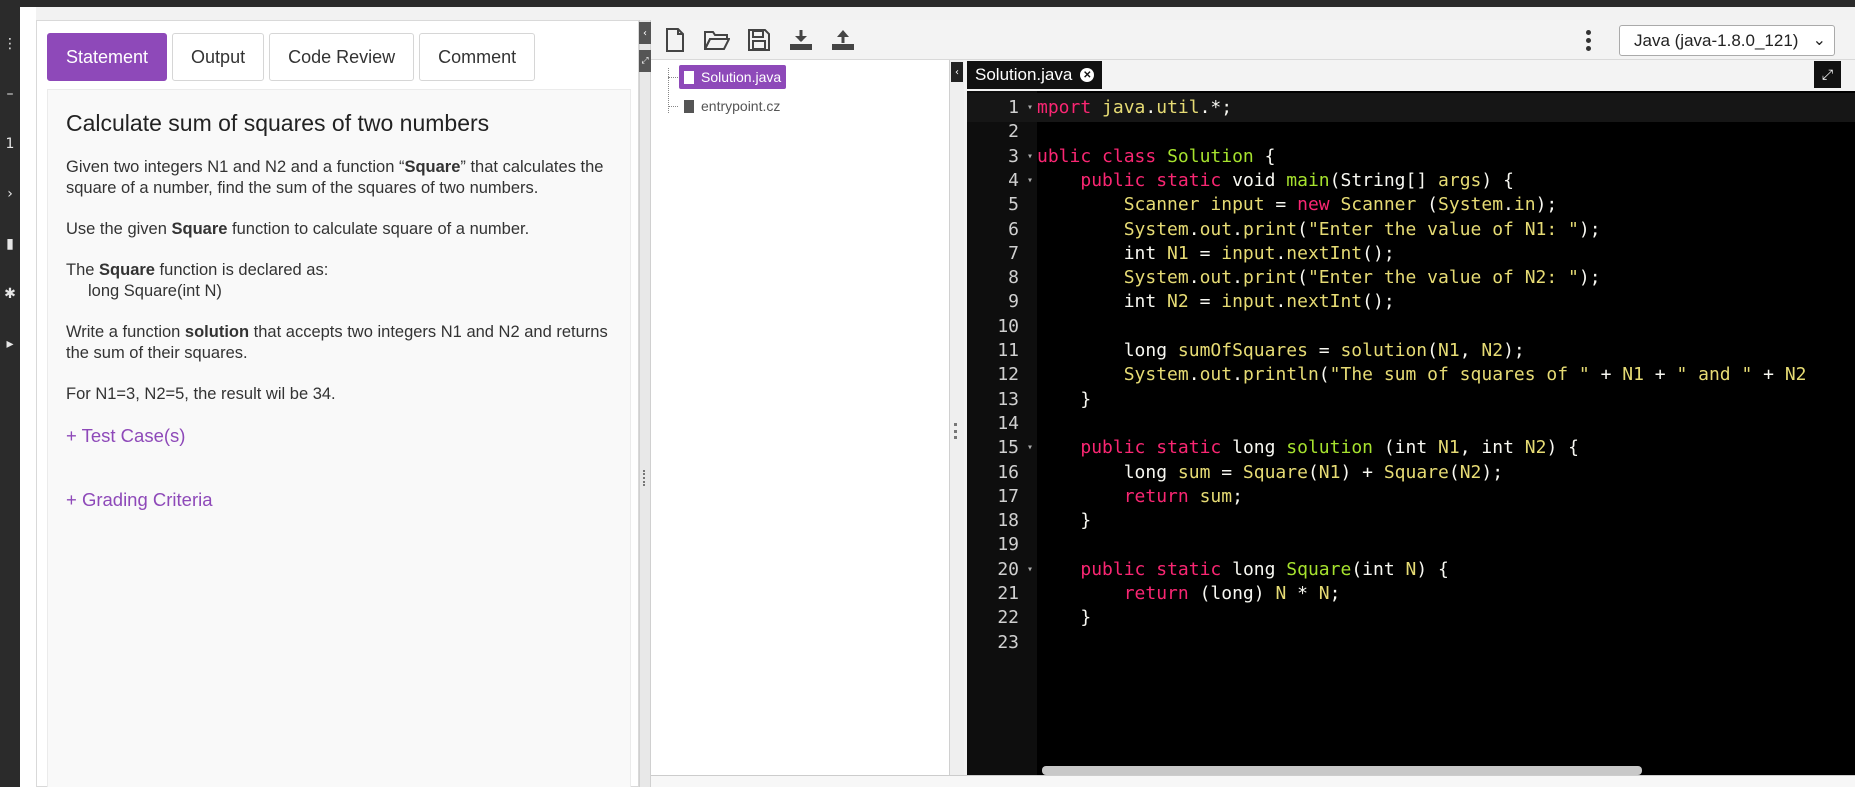 The height and width of the screenshot is (787, 1855). I want to click on line-number: 13, so click(1008, 399).